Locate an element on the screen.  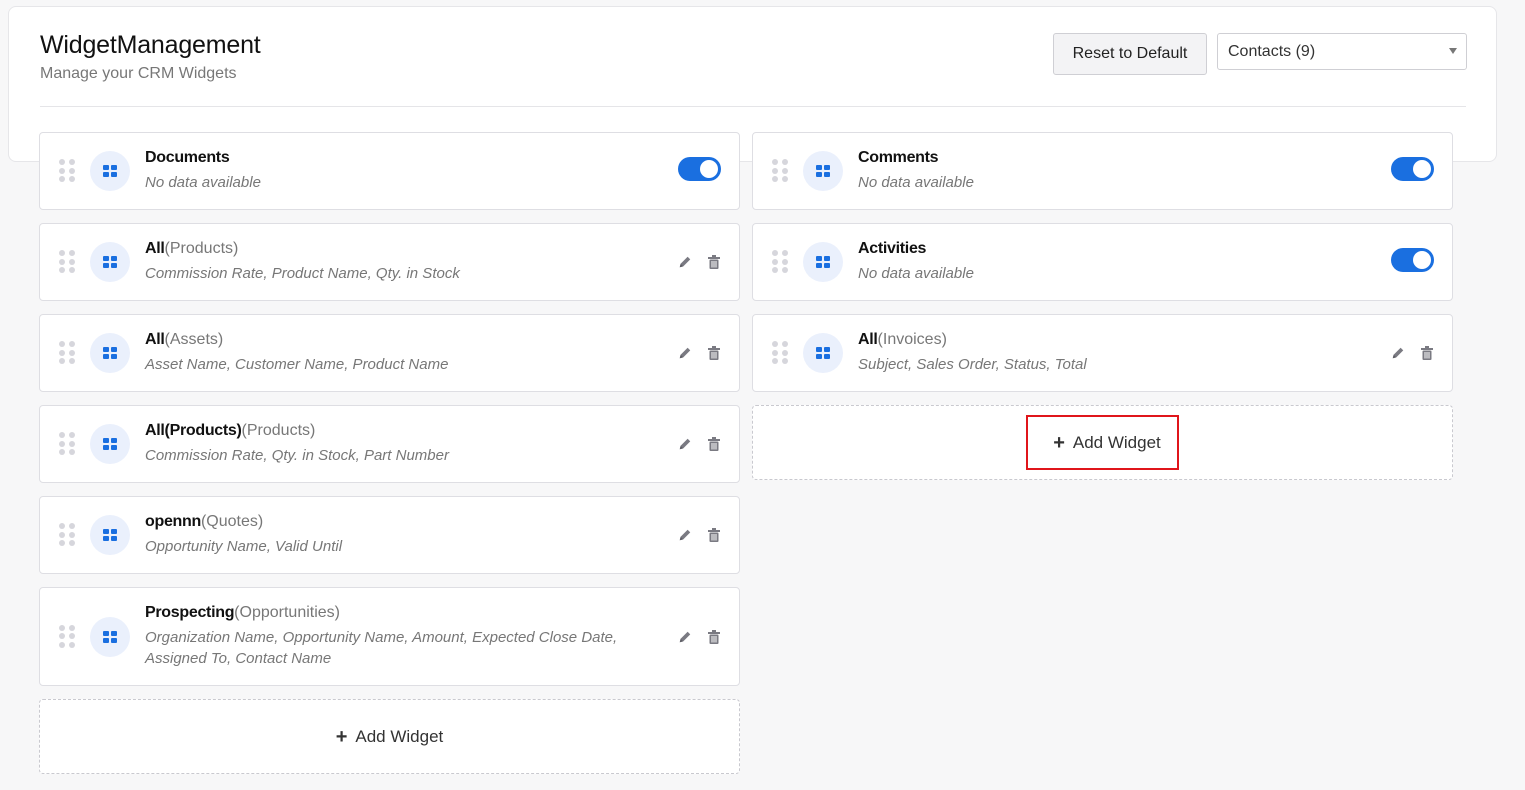
page-title: WidgetManagement is located at coordinates (150, 45).